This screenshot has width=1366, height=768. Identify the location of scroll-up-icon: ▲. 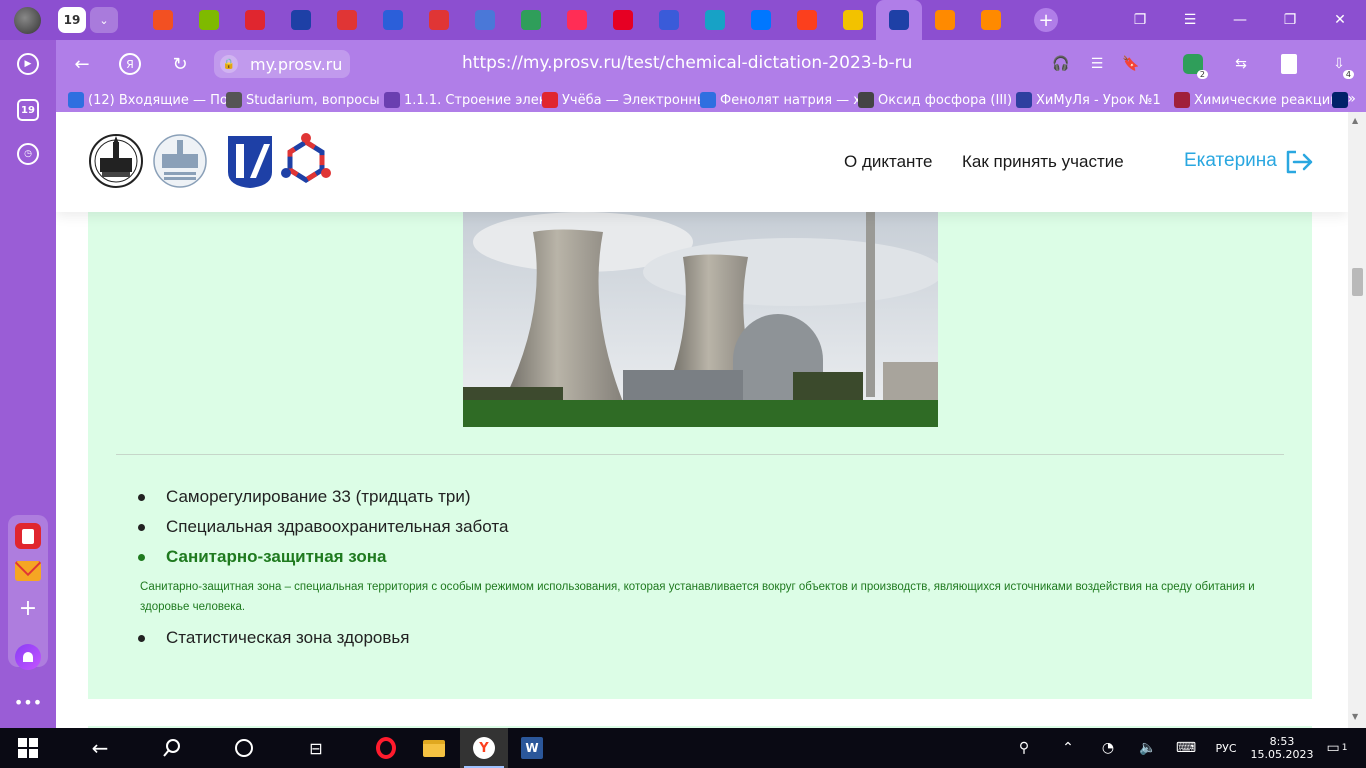
(1355, 120).